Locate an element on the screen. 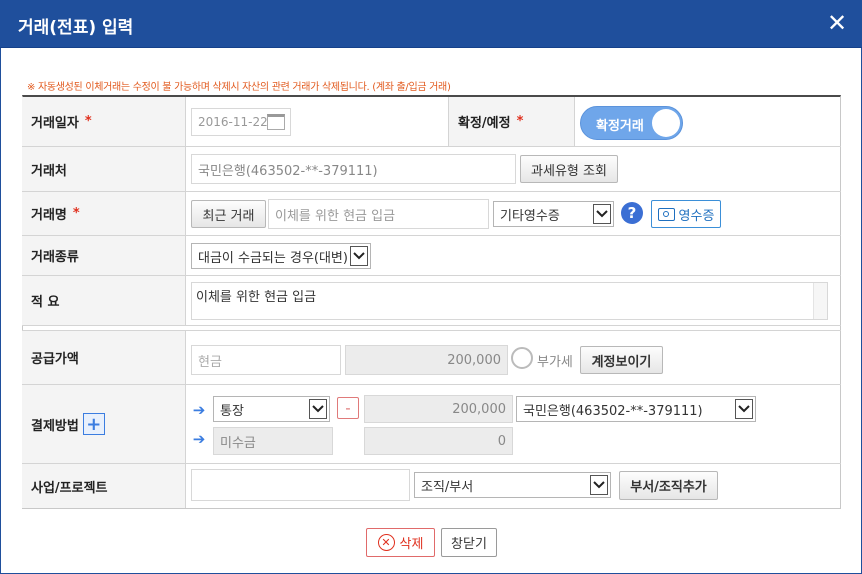 The height and width of the screenshot is (574, 862). close-icon: ✕ is located at coordinates (837, 23).